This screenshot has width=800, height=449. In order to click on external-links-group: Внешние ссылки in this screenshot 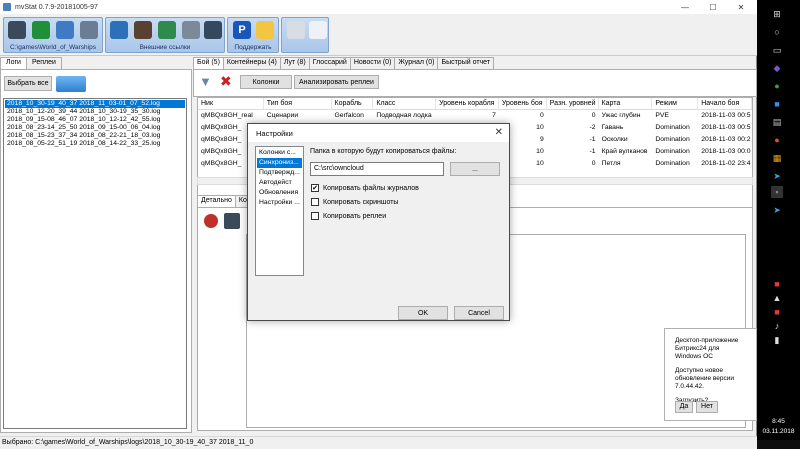, I will do `click(165, 35)`.